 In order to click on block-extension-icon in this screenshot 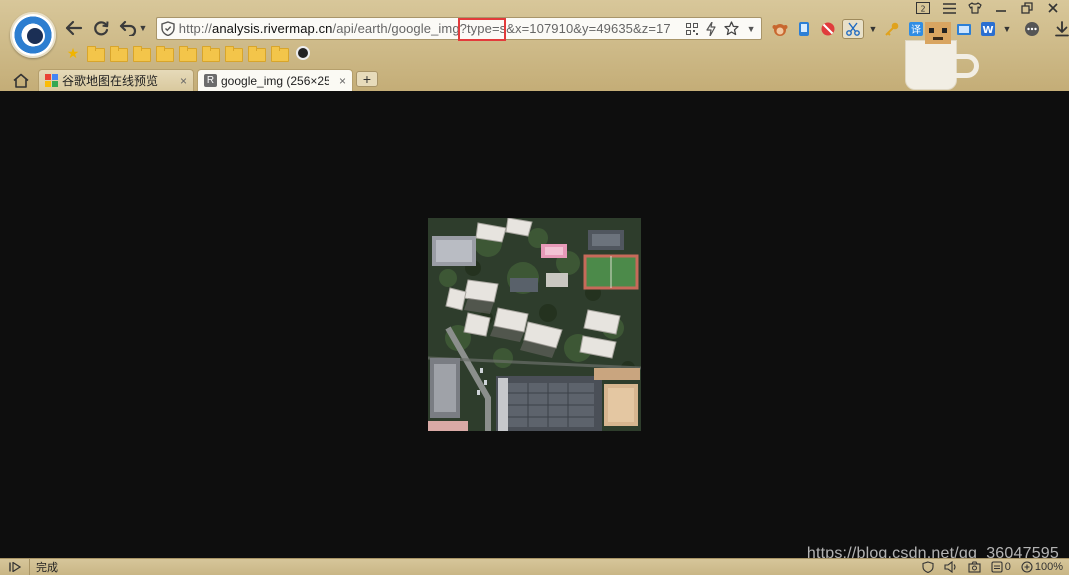, I will do `click(828, 29)`.